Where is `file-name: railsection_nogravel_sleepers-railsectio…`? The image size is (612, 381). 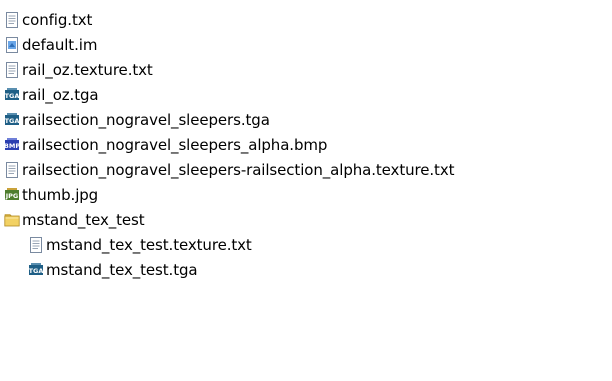
file-name: railsection_nogravel_sleepers-railsectio… is located at coordinates (238, 170).